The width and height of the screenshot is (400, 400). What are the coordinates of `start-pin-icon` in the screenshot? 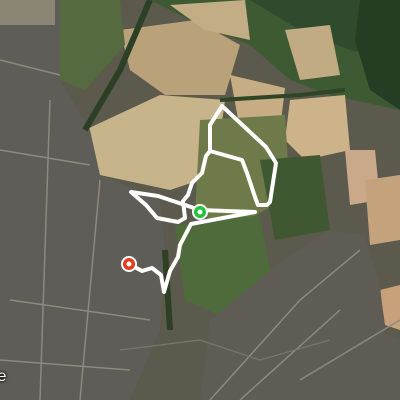 It's located at (200, 212).